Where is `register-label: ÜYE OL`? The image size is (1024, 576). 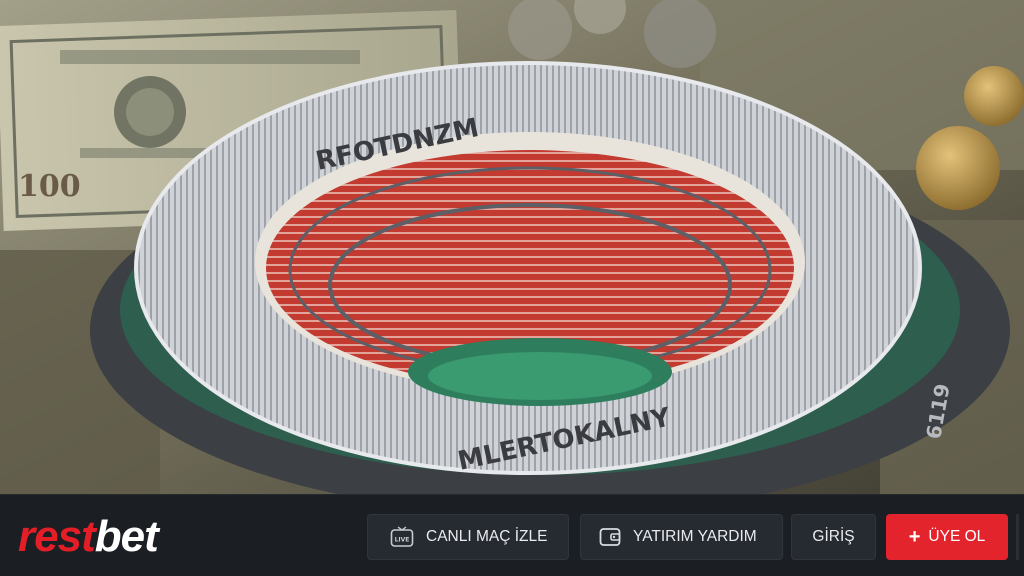 register-label: ÜYE OL is located at coordinates (957, 536).